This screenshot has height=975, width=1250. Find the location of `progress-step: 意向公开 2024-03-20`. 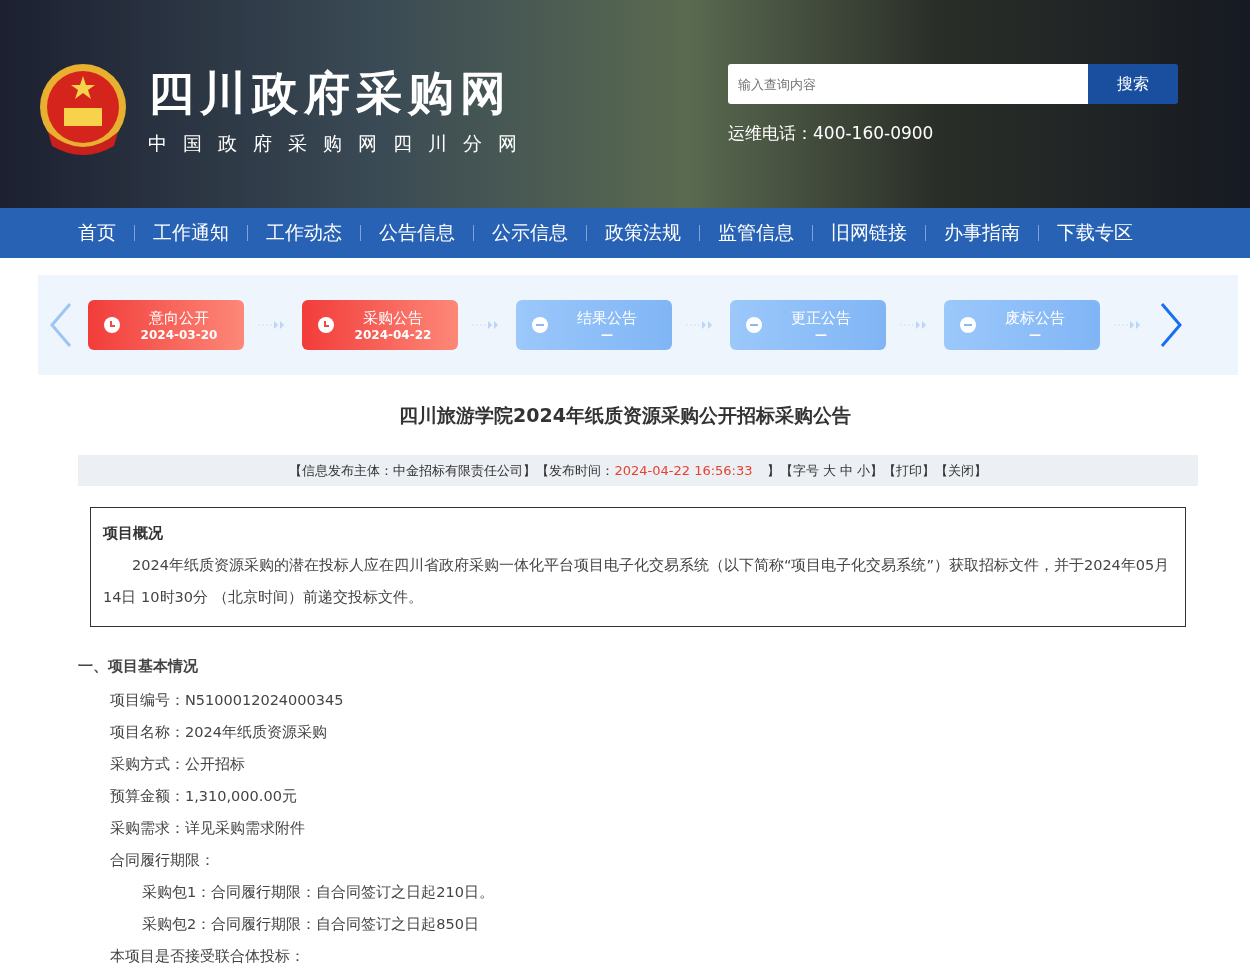

progress-step: 意向公开 2024-03-20 is located at coordinates (166, 325).